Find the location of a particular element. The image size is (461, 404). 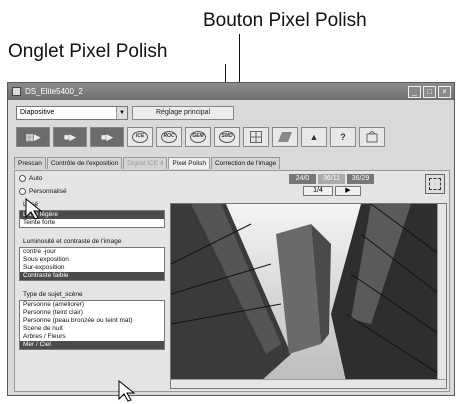

main-settings-button: Réglage principal is located at coordinates (183, 113).